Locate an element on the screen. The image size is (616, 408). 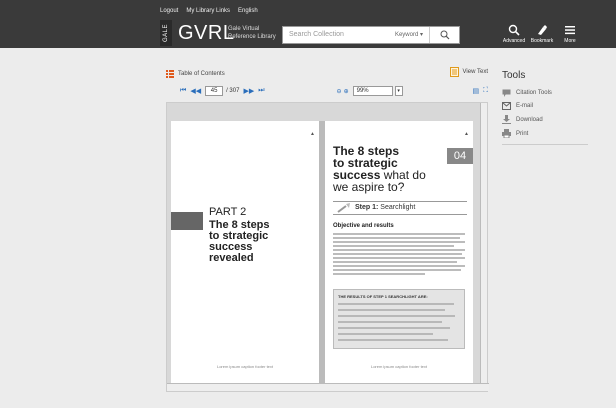
horizontal-scrollbar is located at coordinates (328, 387).